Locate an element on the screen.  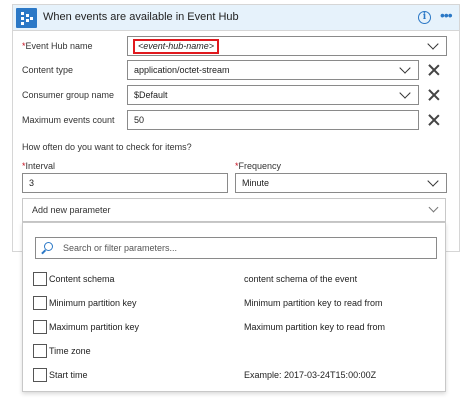
more-options-icon: ••• is located at coordinates (446, 15).